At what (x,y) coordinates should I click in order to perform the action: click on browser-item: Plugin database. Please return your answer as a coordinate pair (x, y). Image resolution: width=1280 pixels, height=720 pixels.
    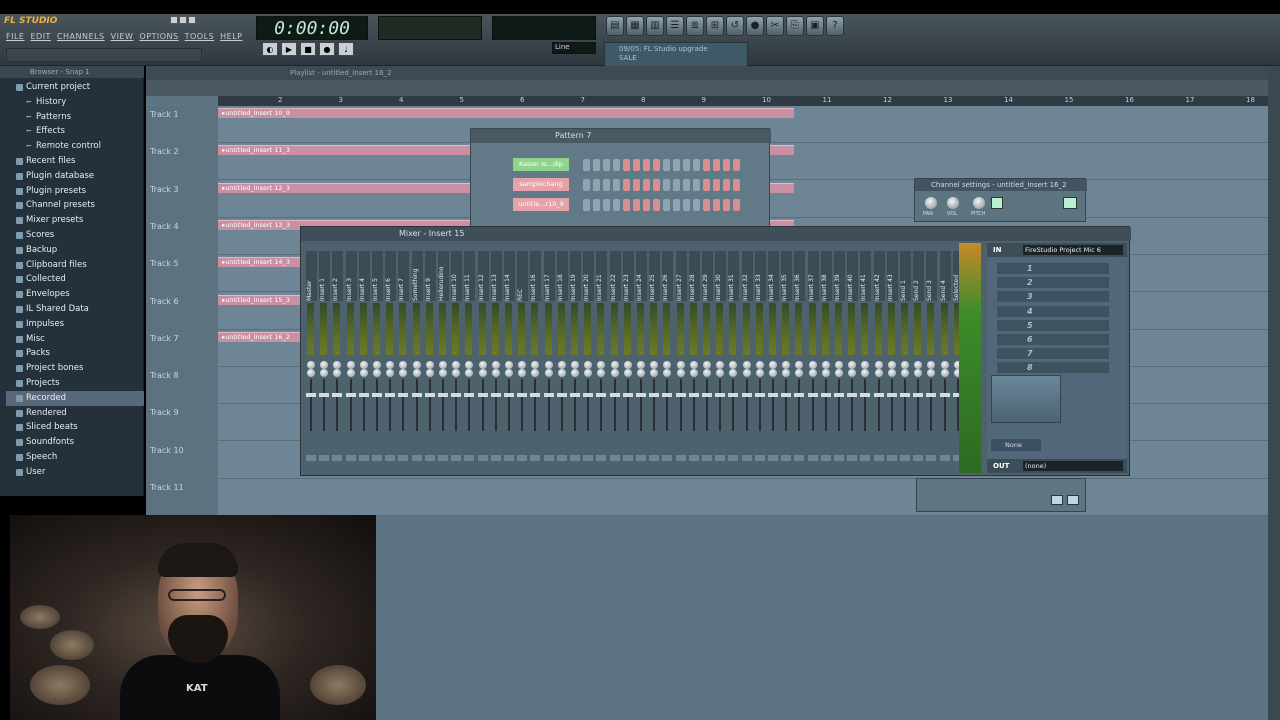
    Looking at the image, I should click on (75, 176).